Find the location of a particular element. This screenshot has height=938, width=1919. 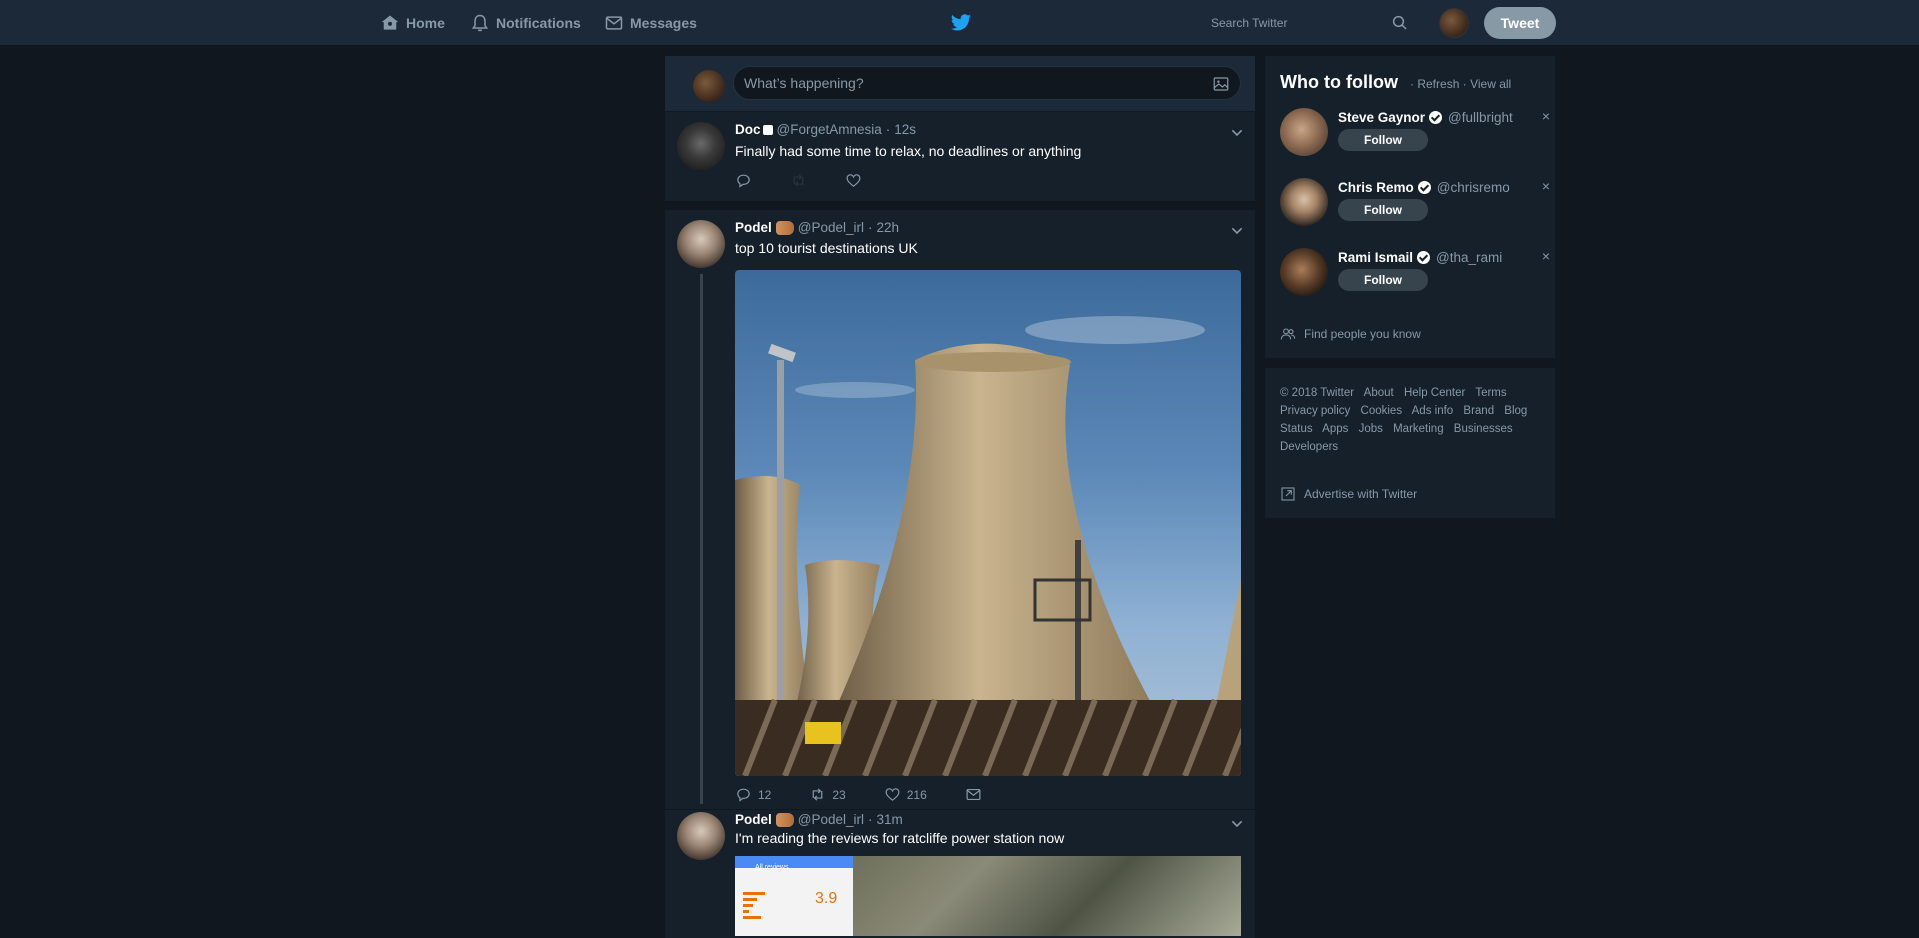

search-input is located at coordinates (1288, 23).